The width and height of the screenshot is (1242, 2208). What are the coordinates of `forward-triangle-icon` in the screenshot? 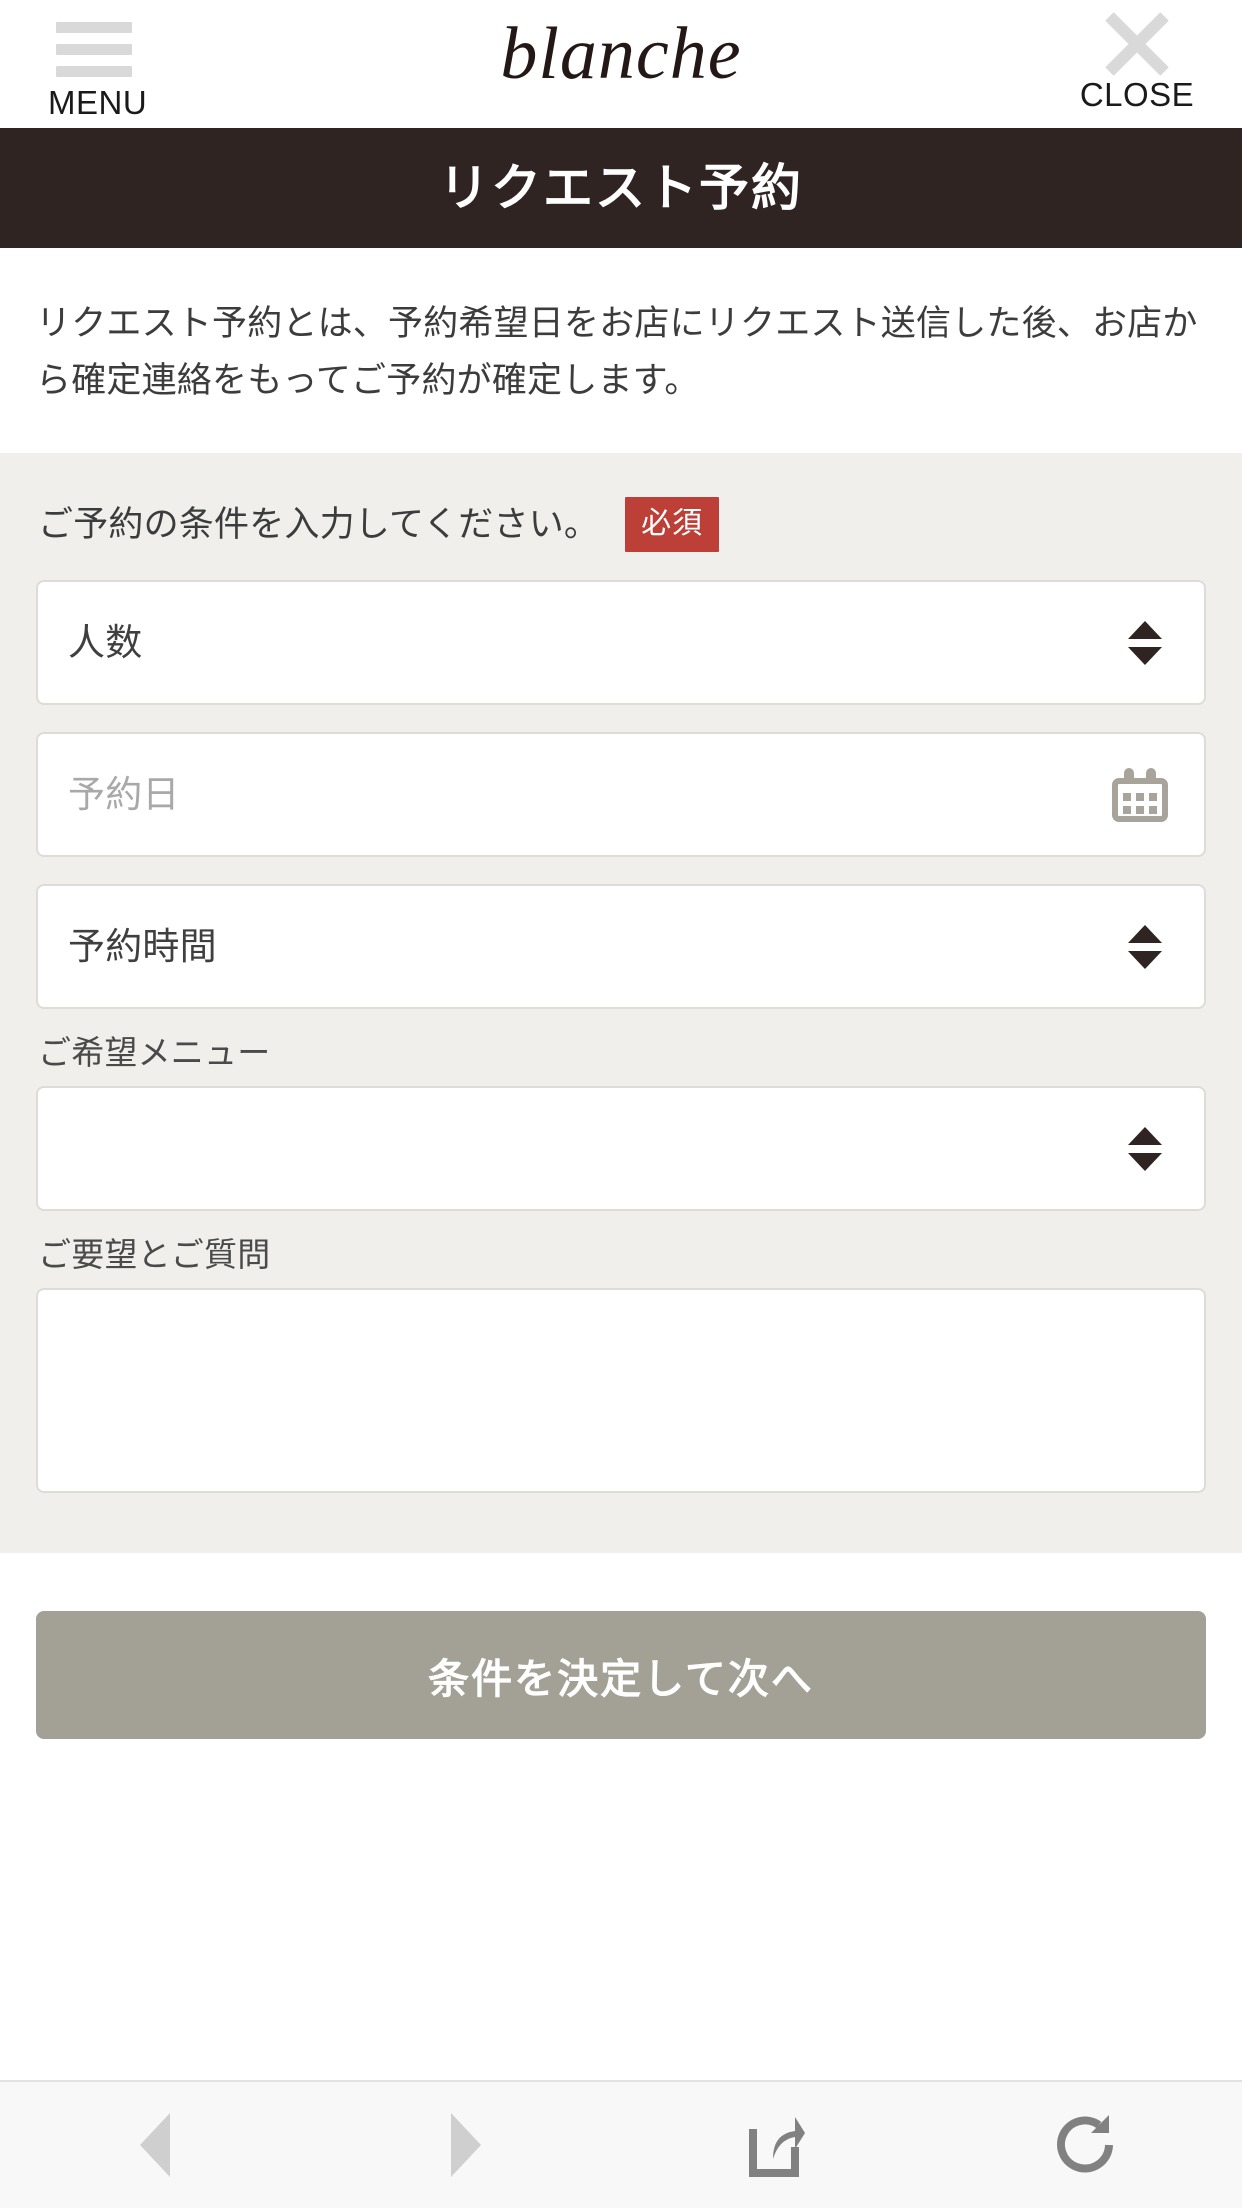 It's located at (465, 2145).